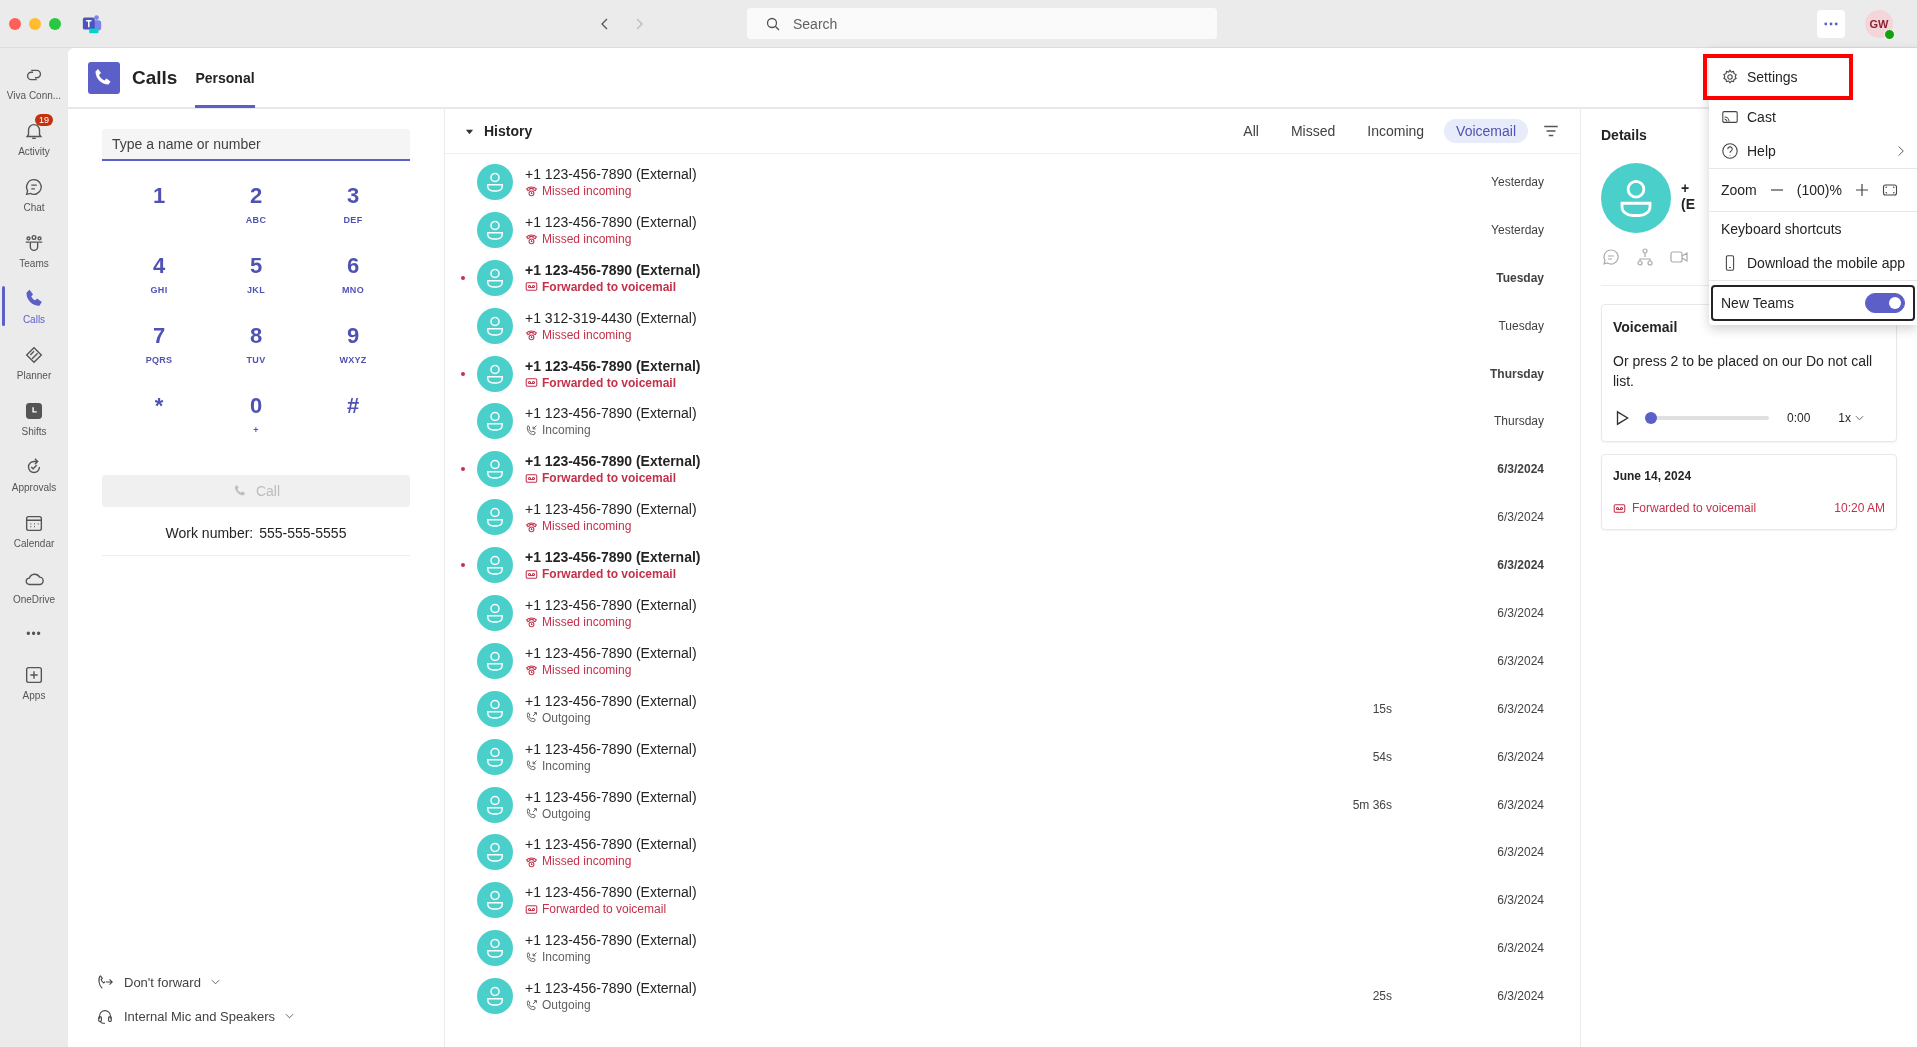 This screenshot has width=1917, height=1047. Describe the element at coordinates (256, 218) in the screenshot. I see `dial-key: 2 ABC` at that location.